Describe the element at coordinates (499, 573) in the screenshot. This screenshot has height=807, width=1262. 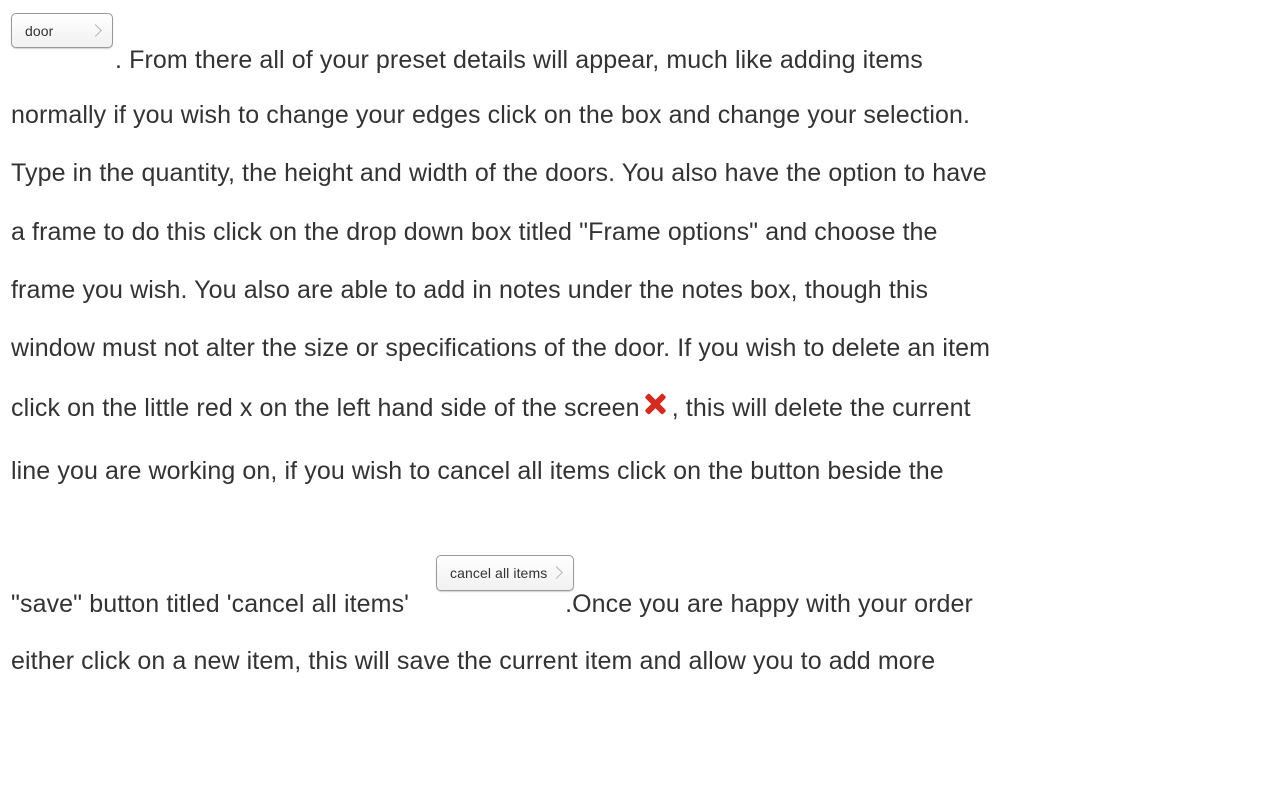
I see `cancel-all-items-button-label: cancel all items` at that location.